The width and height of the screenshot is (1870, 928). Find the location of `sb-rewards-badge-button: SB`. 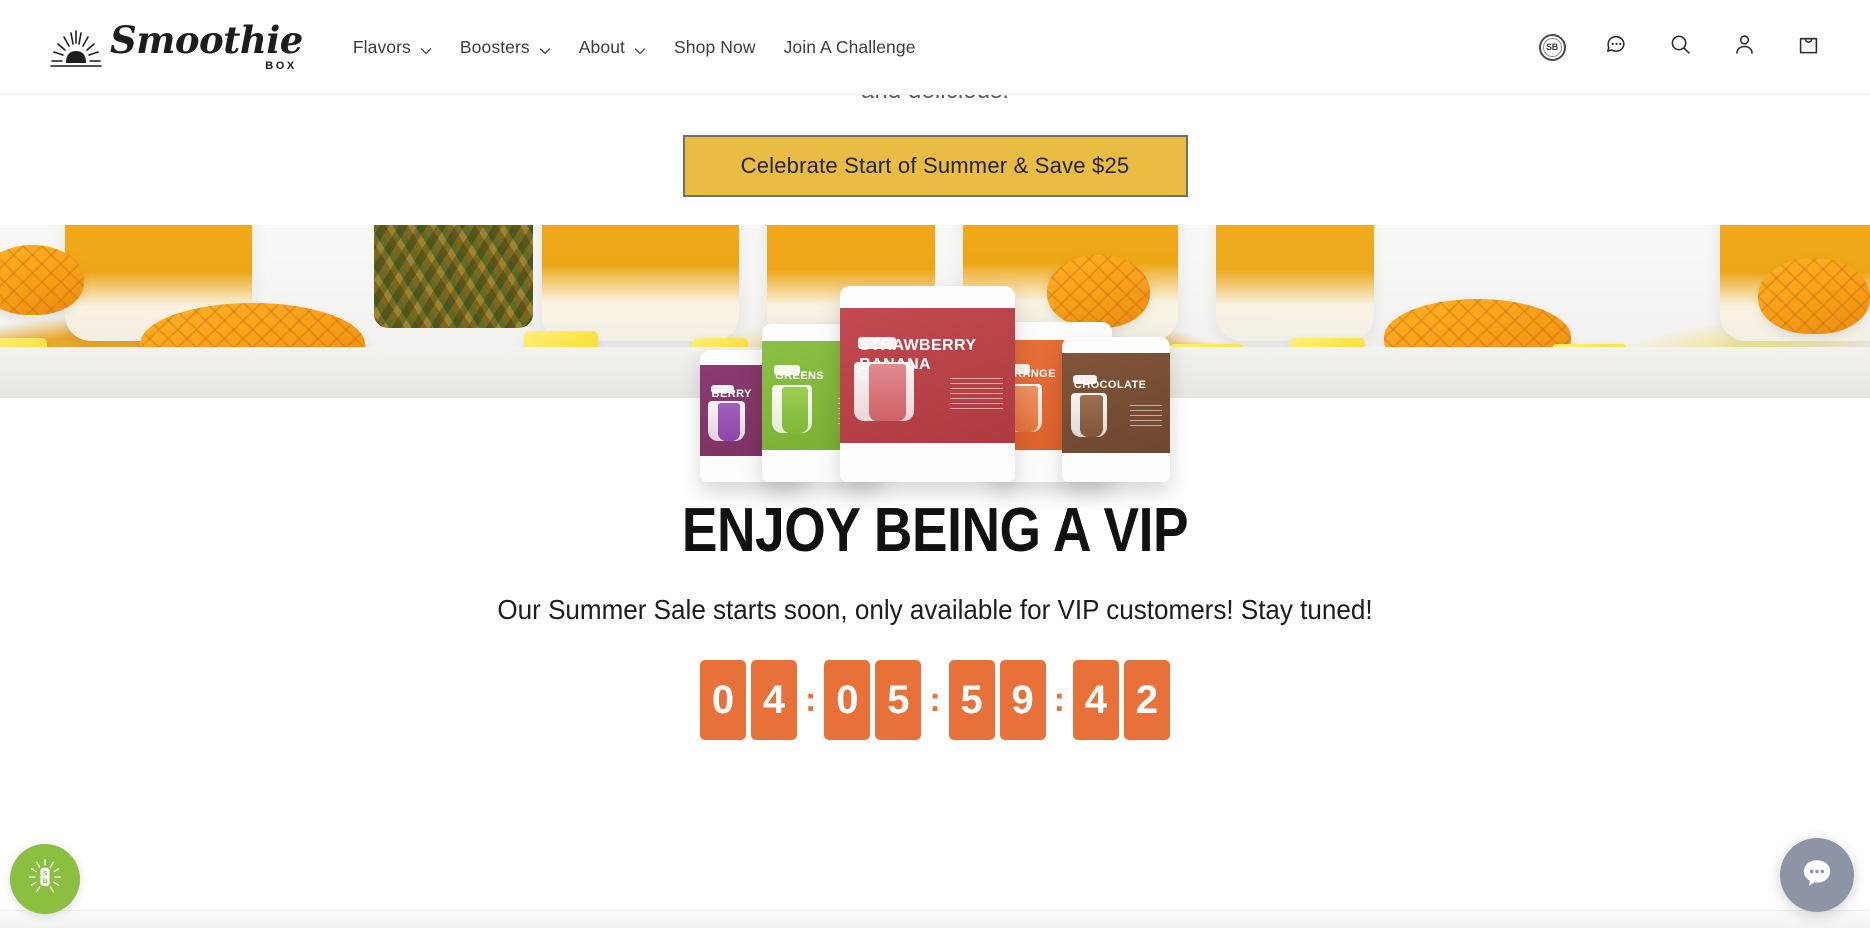

sb-rewards-badge-button: SB is located at coordinates (1552, 47).